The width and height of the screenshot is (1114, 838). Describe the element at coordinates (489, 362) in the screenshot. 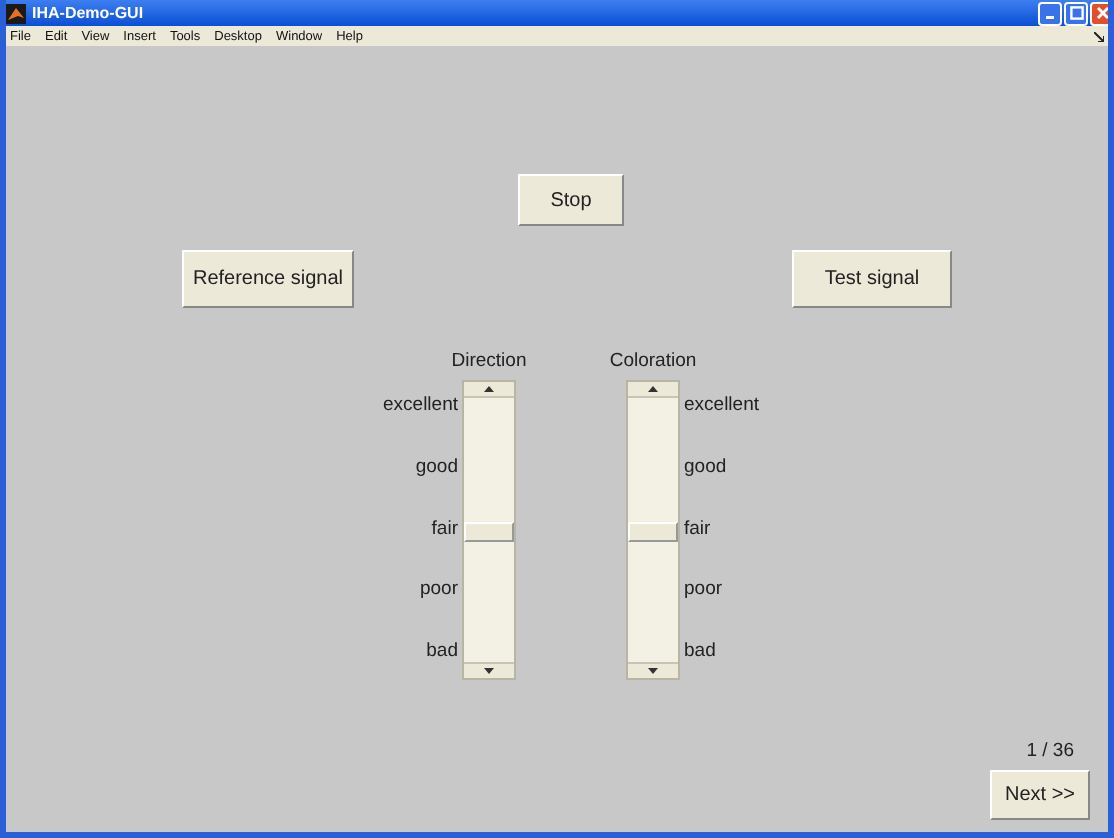

I see `slider-title: Direction` at that location.